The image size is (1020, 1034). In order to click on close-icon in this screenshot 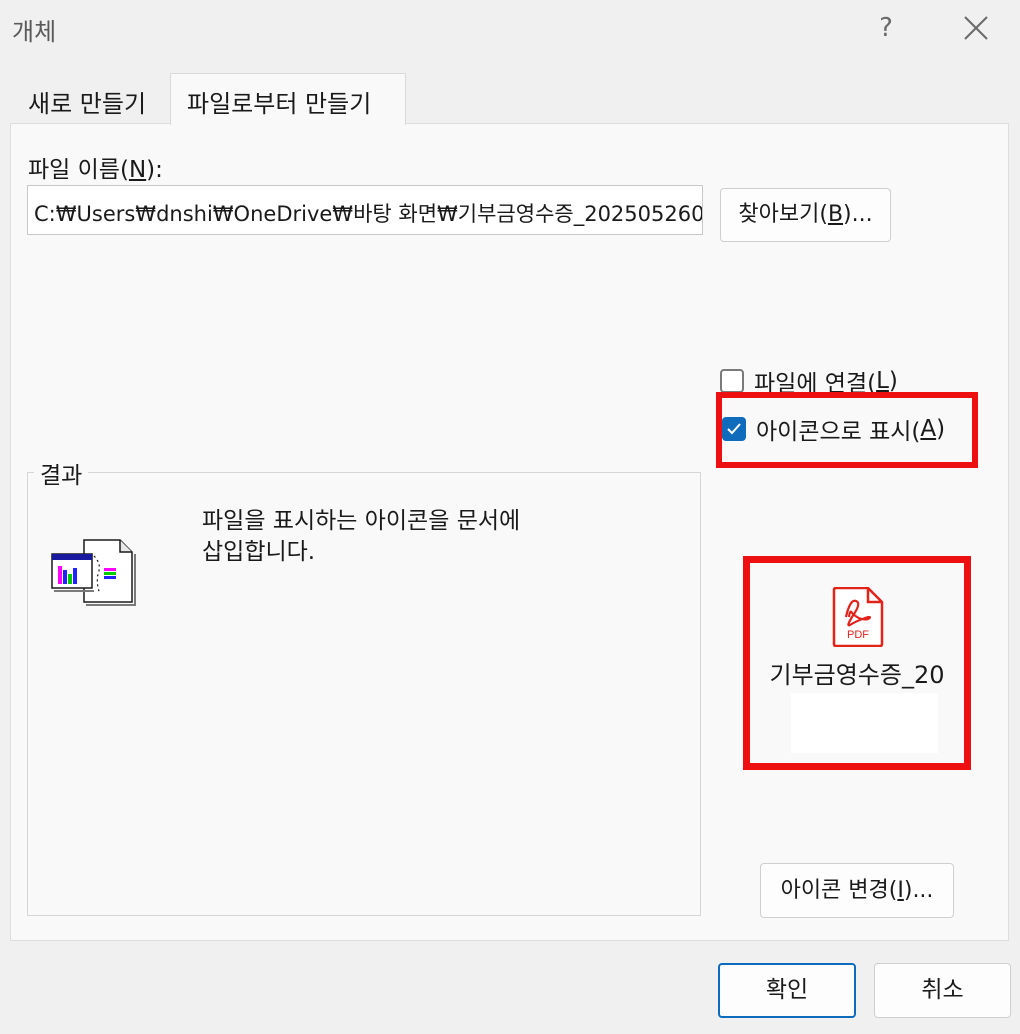, I will do `click(976, 28)`.